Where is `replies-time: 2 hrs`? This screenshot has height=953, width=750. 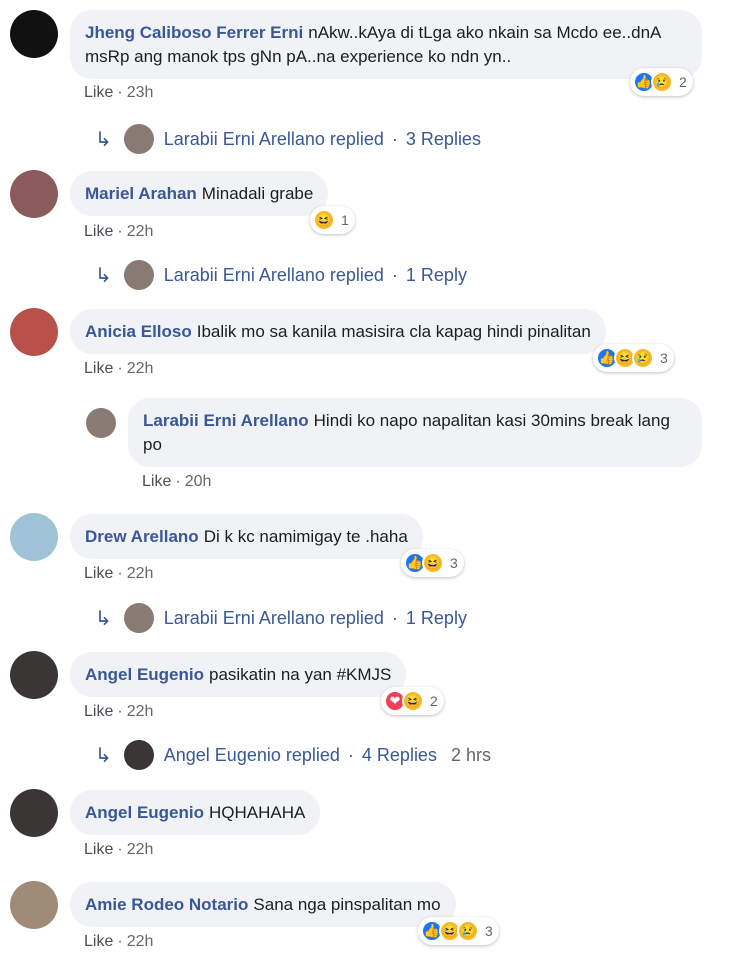
replies-time: 2 hrs is located at coordinates (470, 754).